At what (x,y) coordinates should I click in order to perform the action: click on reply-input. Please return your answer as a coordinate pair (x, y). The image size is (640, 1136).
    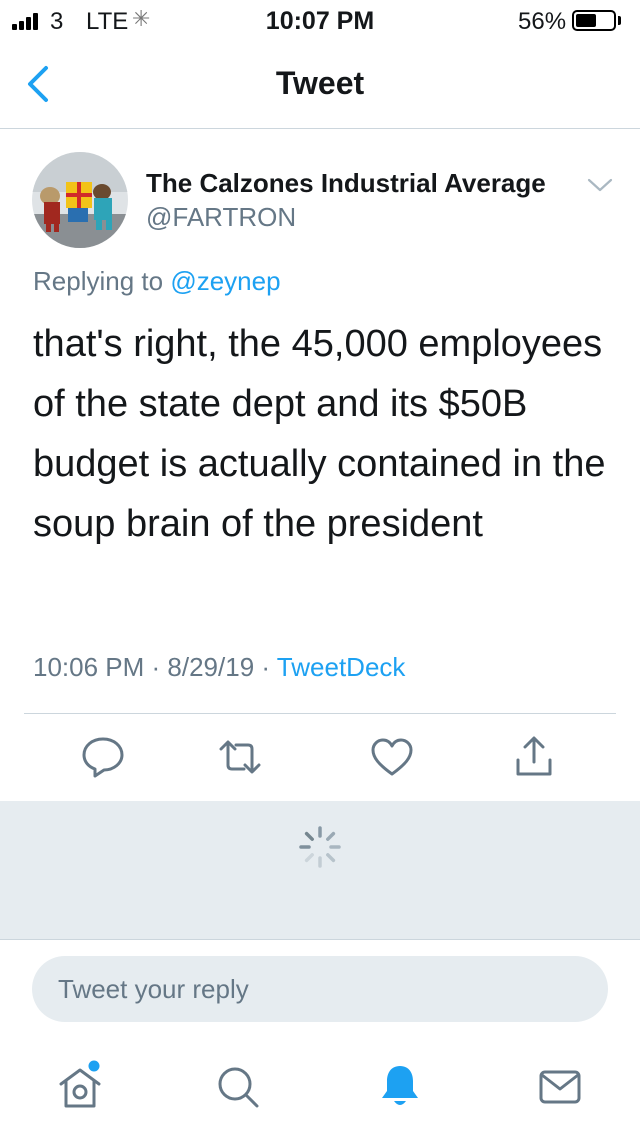
    Looking at the image, I should click on (323, 989).